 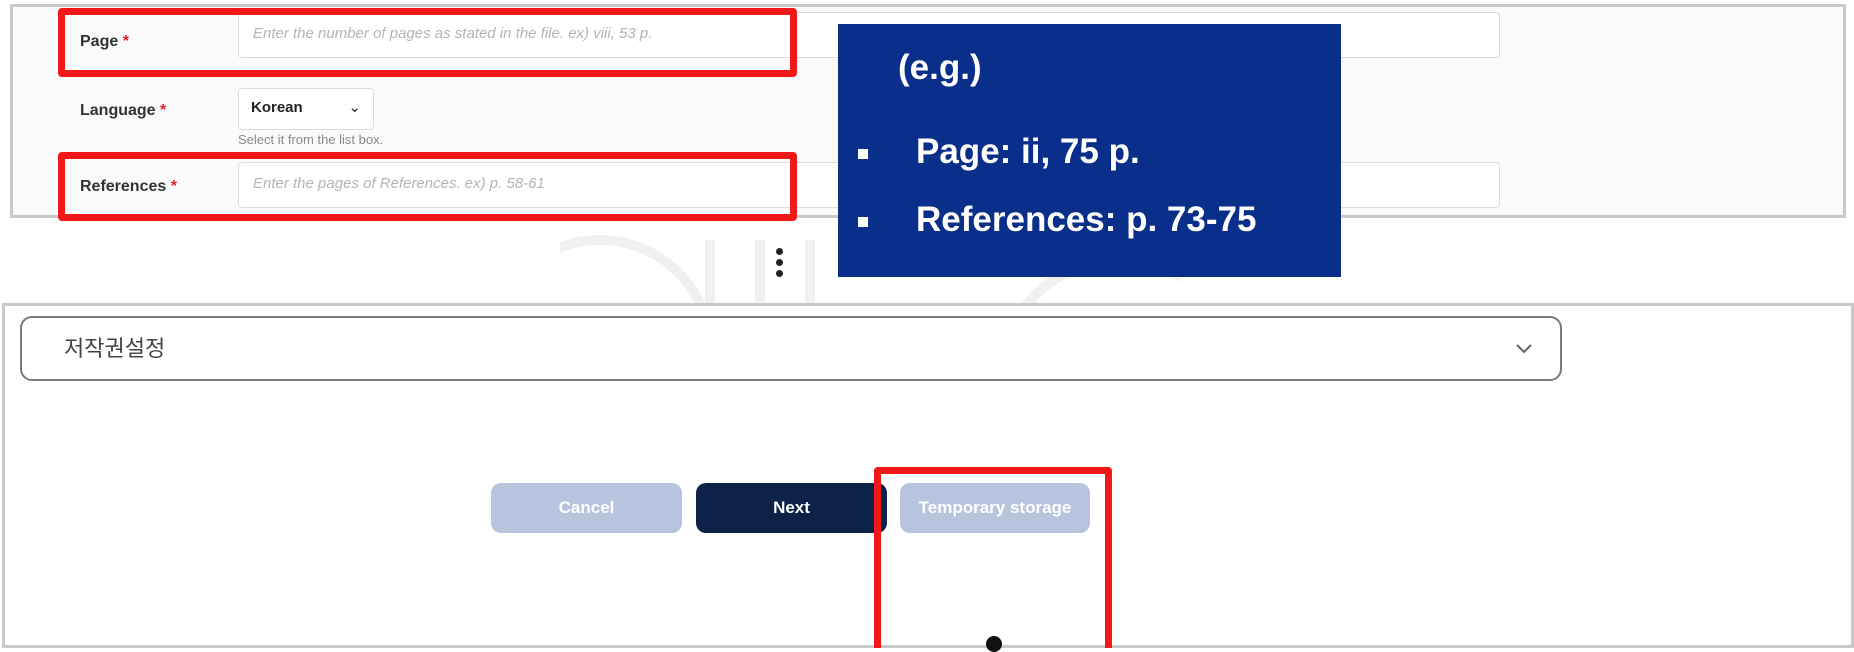 What do you see at coordinates (427, 186) in the screenshot?
I see `references-highlight-box` at bounding box center [427, 186].